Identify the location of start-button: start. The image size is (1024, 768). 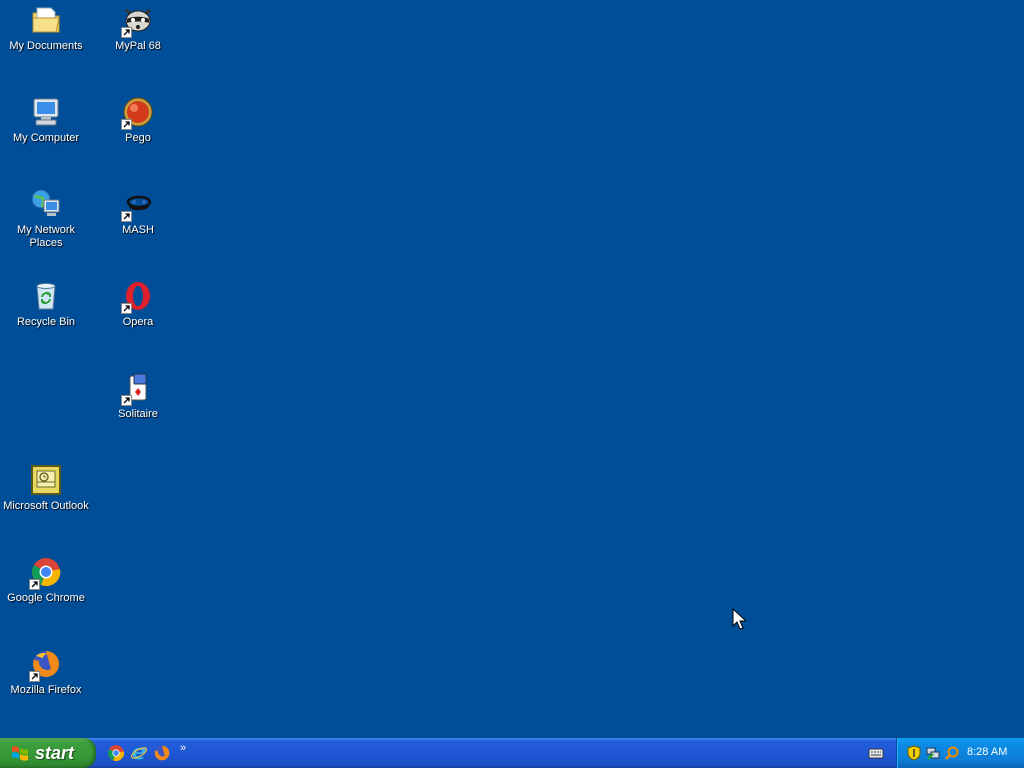
(48, 753).